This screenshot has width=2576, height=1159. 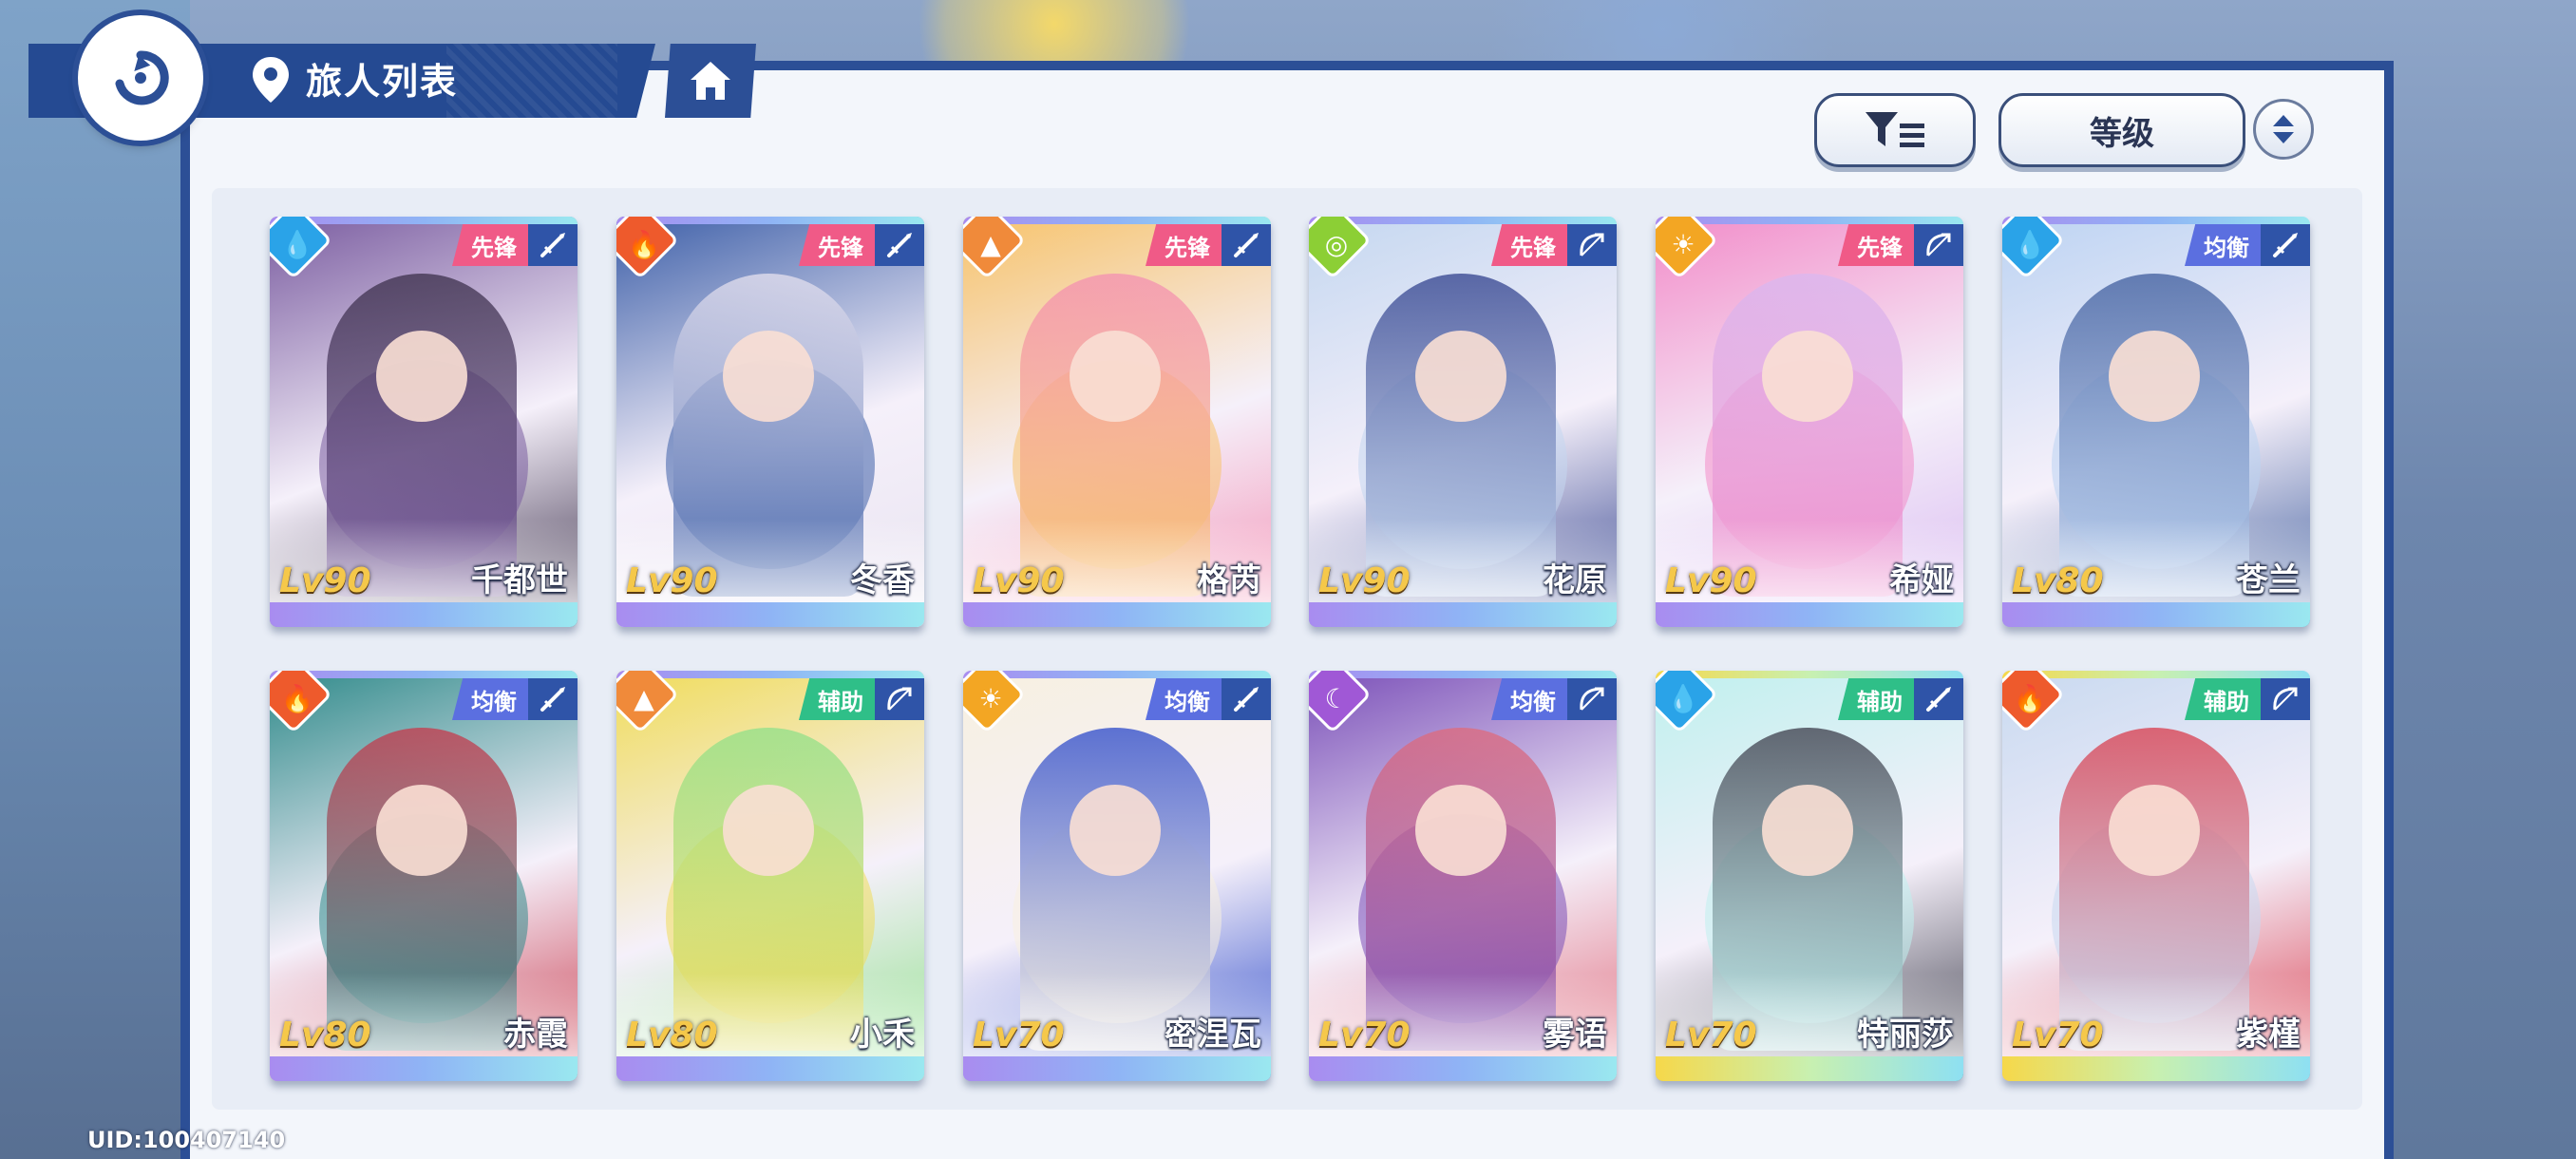 What do you see at coordinates (95, 579) in the screenshot?
I see `background-left` at bounding box center [95, 579].